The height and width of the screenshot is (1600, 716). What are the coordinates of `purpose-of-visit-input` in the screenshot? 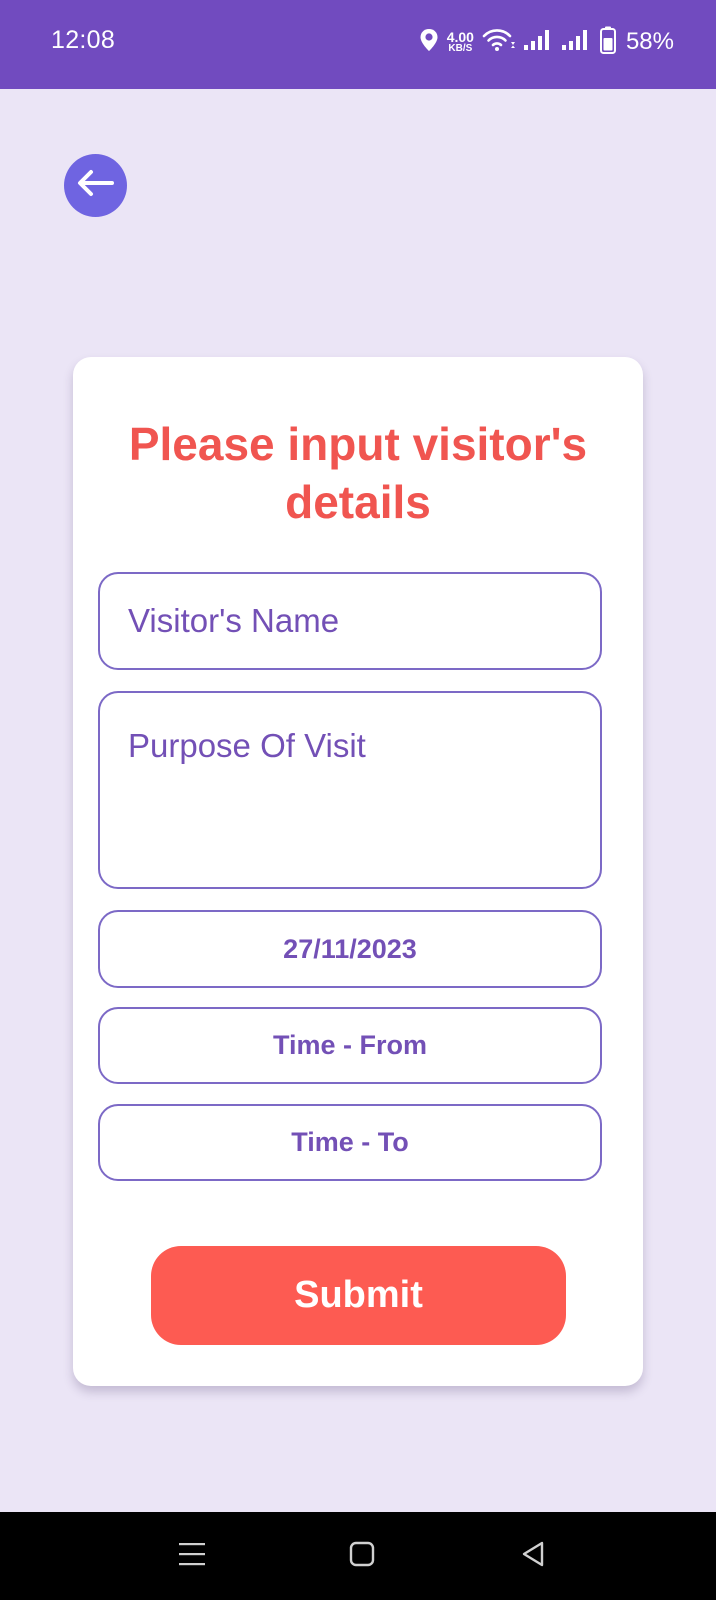 It's located at (350, 790).